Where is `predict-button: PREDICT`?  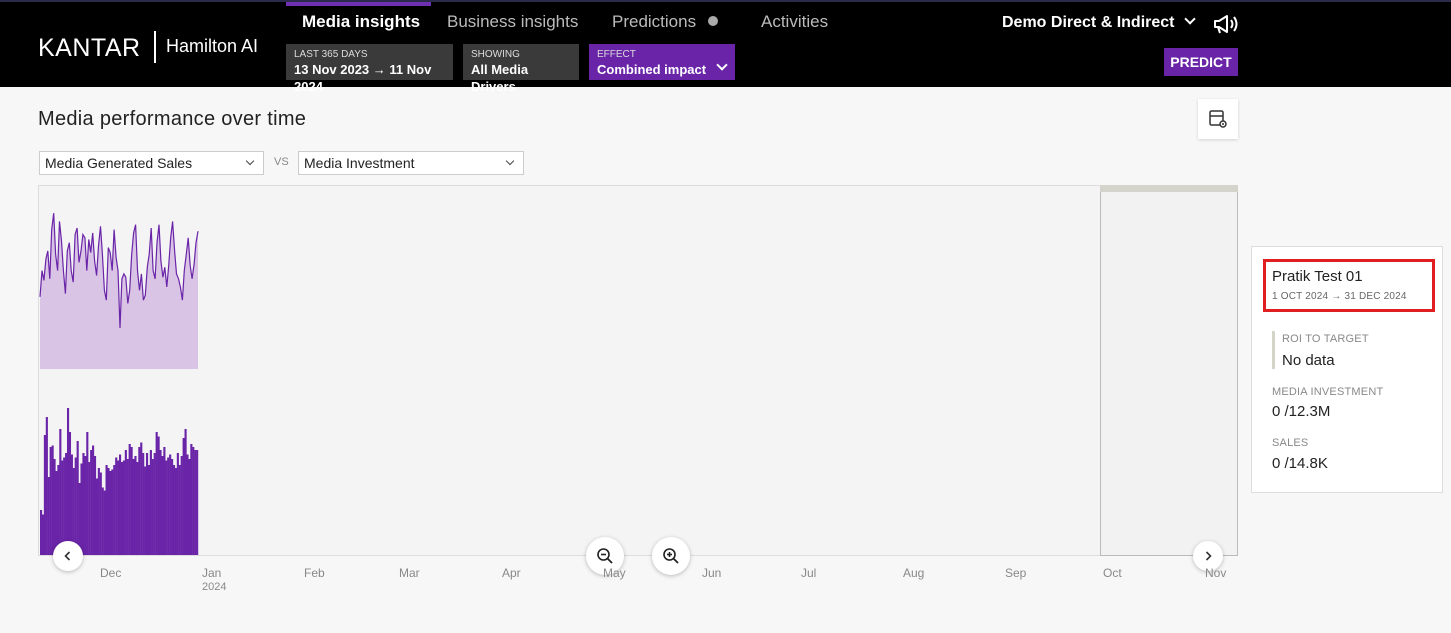 predict-button: PREDICT is located at coordinates (1201, 62).